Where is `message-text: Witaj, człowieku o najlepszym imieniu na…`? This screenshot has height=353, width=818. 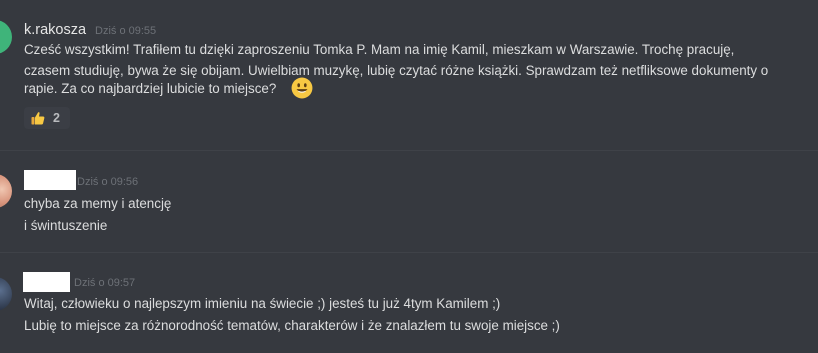
message-text: Witaj, człowieku o najlepszym imieniu na… is located at coordinates (262, 303).